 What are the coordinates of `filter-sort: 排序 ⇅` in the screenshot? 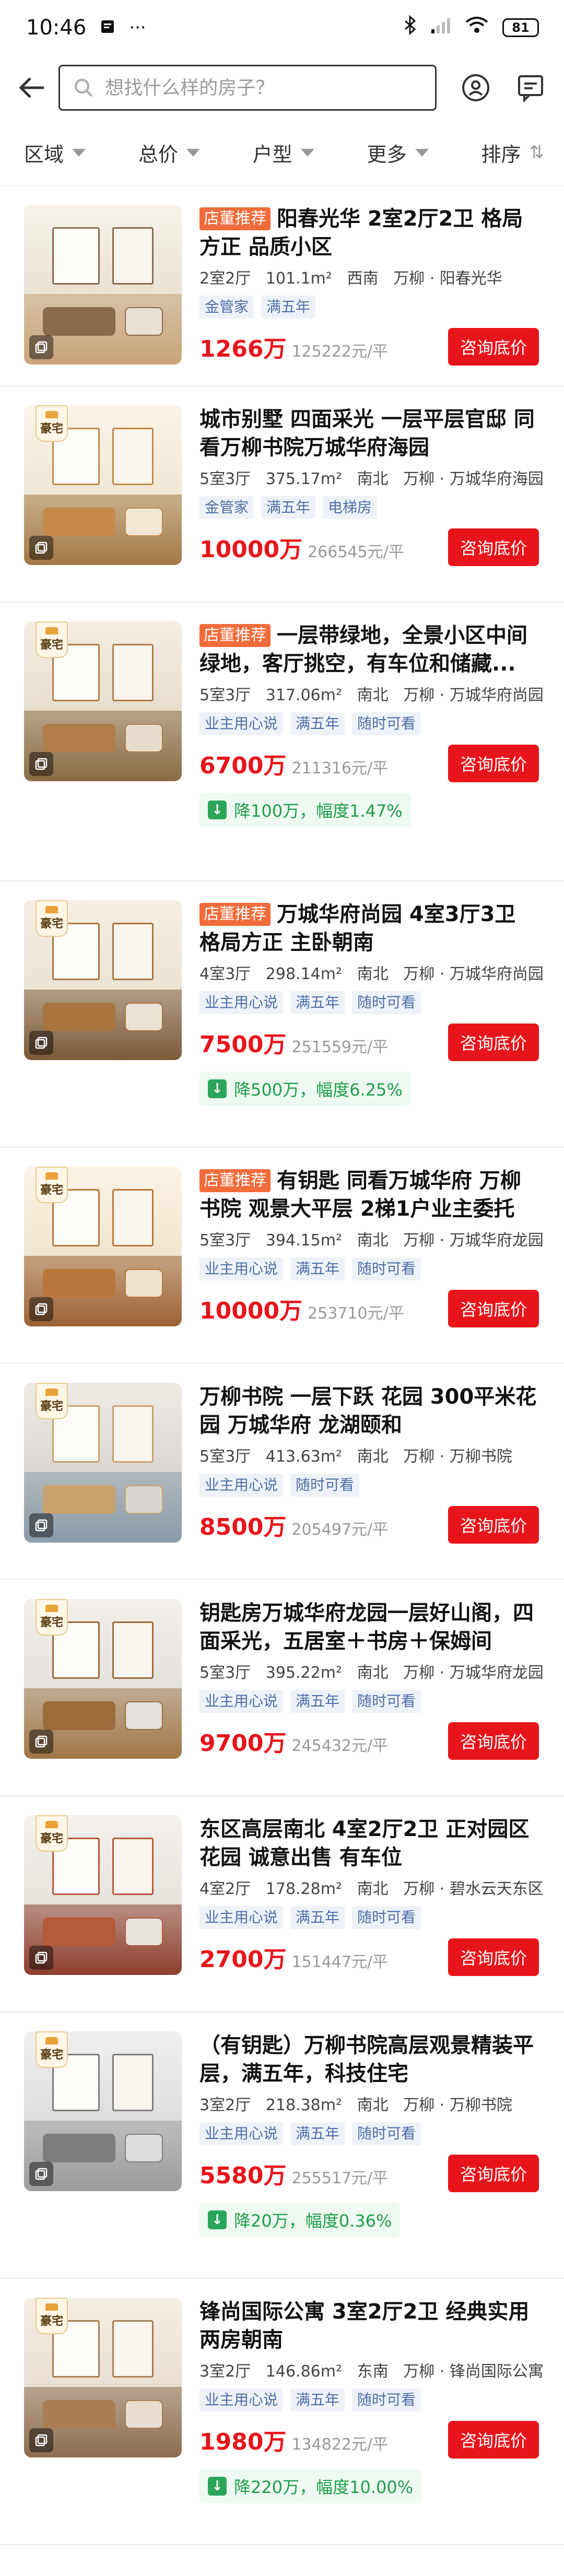 It's located at (513, 152).